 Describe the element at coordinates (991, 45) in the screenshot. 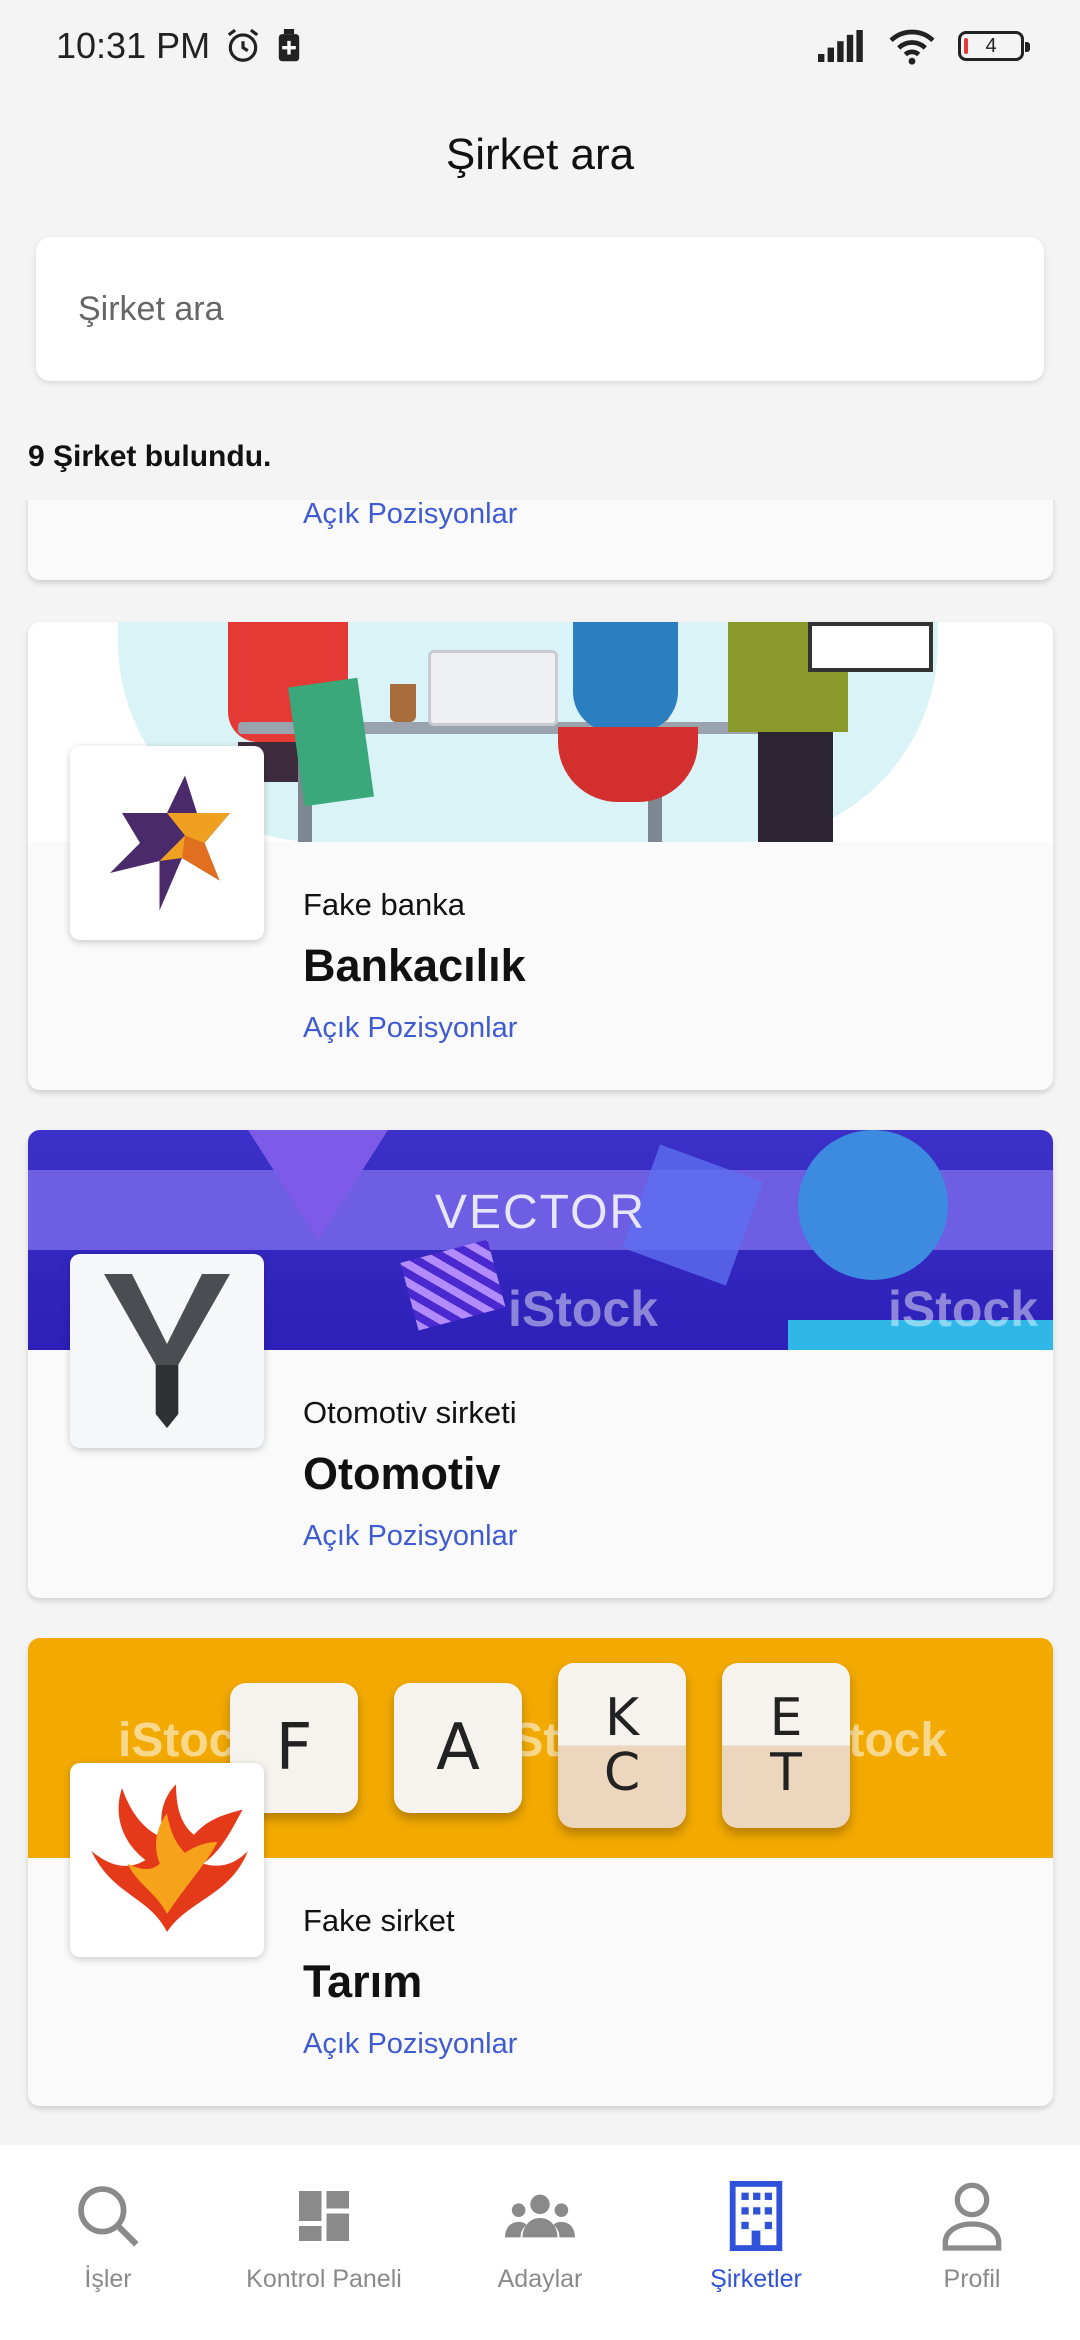

I see `battery-level: 4` at that location.